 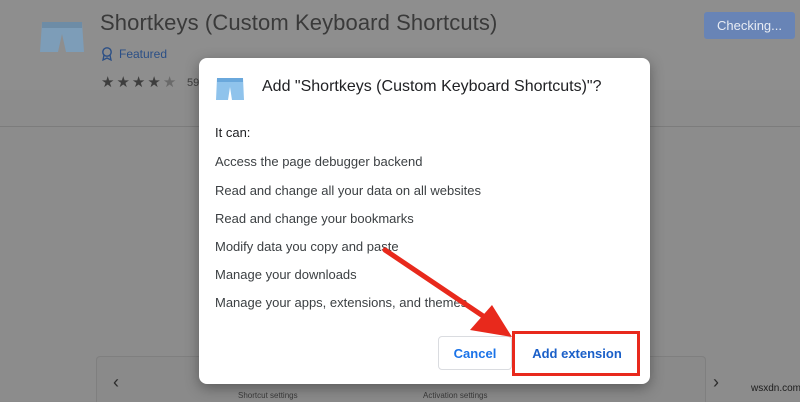 I want to click on featured-badge: Featured, so click(x=134, y=54).